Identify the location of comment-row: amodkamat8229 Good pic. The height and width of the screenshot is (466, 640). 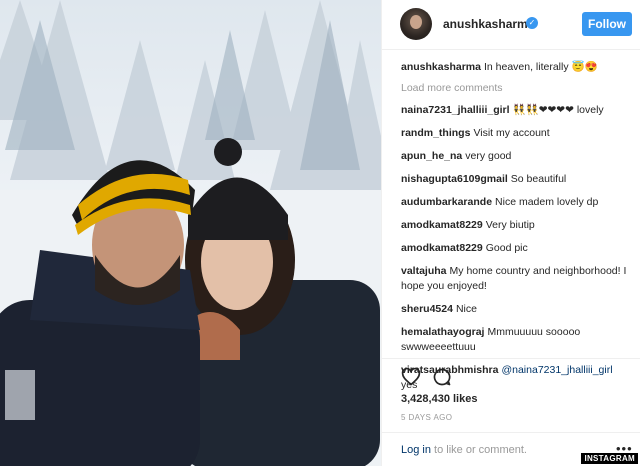
(519, 248).